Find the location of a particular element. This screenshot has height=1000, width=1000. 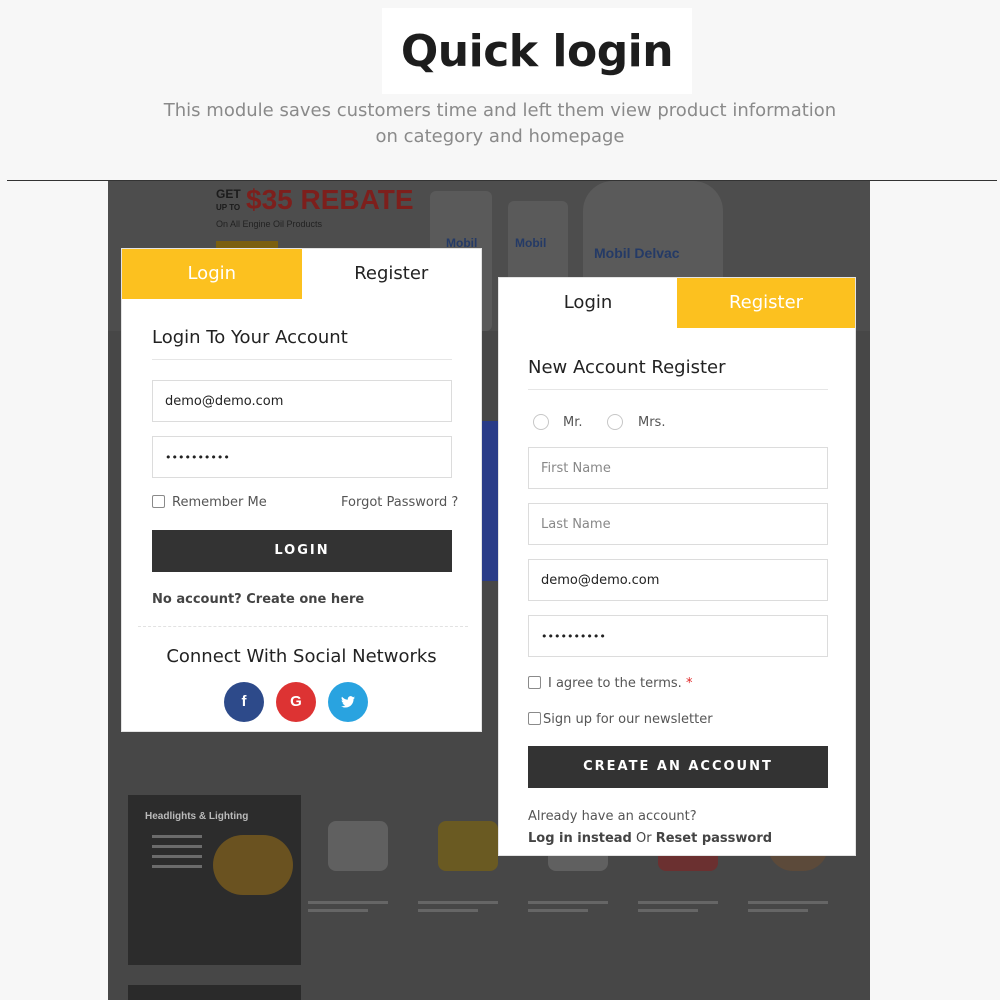

login-links-row: Log in instead Or Reset password is located at coordinates (650, 838).